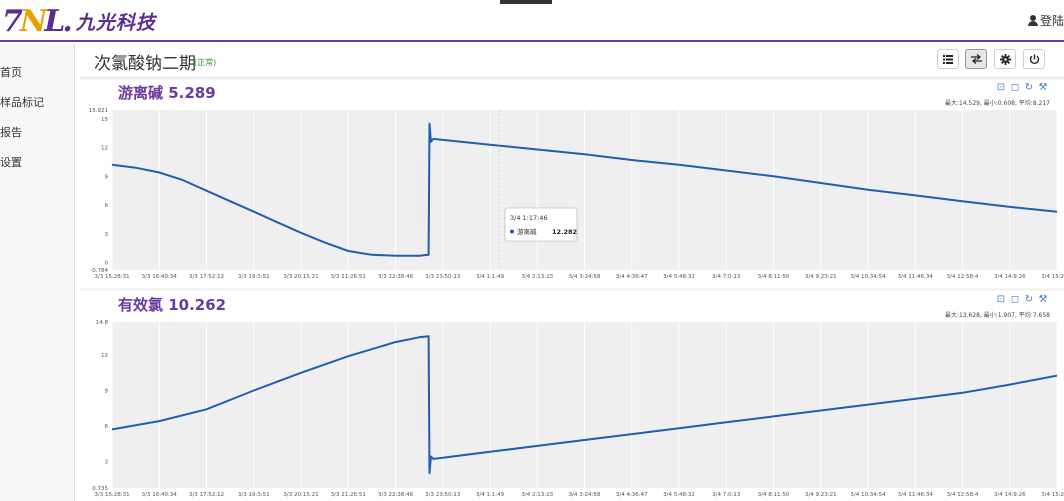 The width and height of the screenshot is (1064, 501). I want to click on login-link: 登陆, so click(1045, 20).